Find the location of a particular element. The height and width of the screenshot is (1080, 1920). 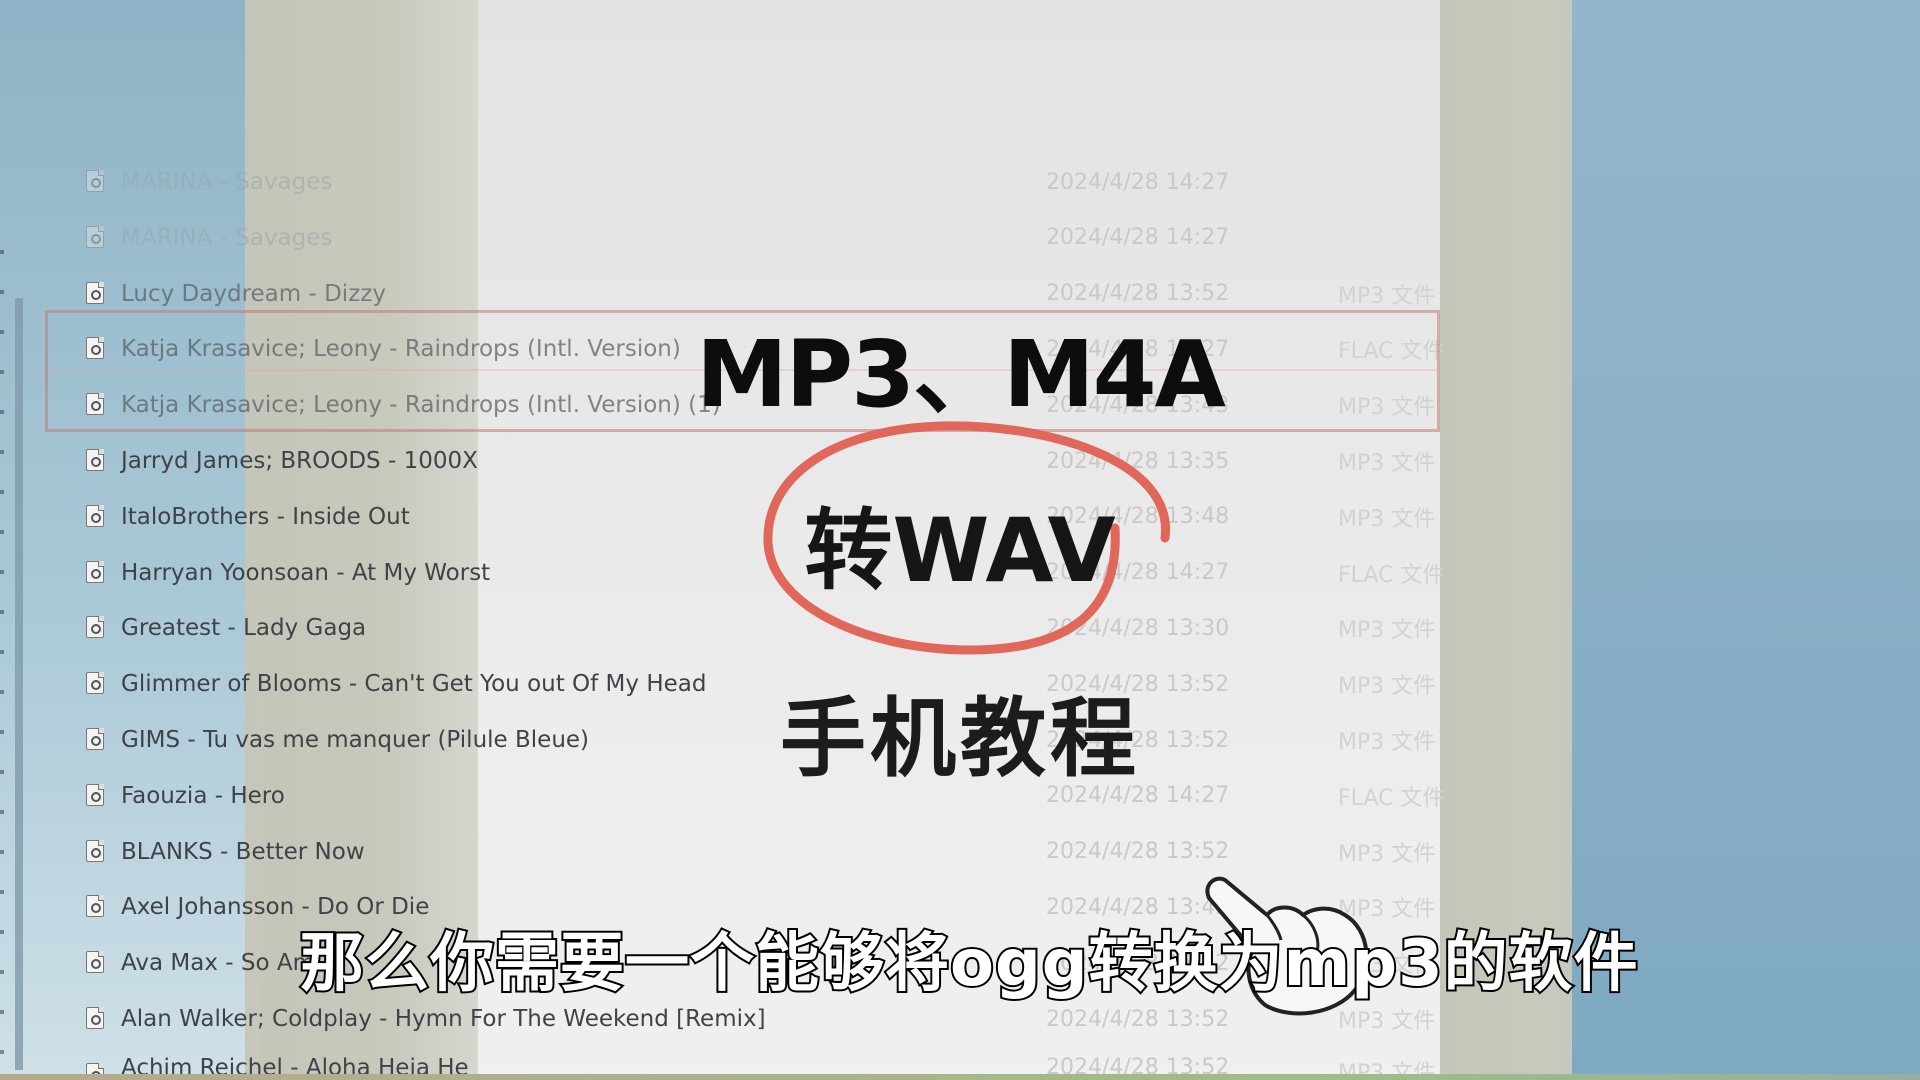

file-name: Achim Reichel - Aloha Heja He is located at coordinates (295, 1064).